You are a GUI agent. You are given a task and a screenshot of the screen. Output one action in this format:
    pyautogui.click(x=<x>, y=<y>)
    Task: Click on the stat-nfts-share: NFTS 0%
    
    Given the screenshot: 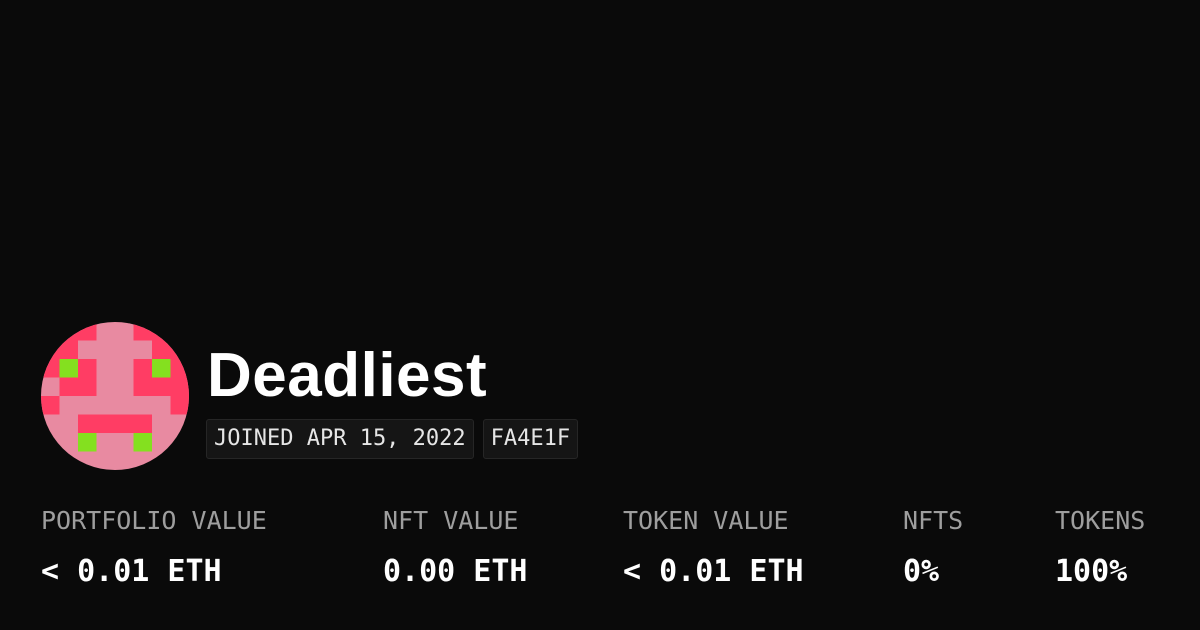 What is the action you would take?
    pyautogui.click(x=933, y=546)
    